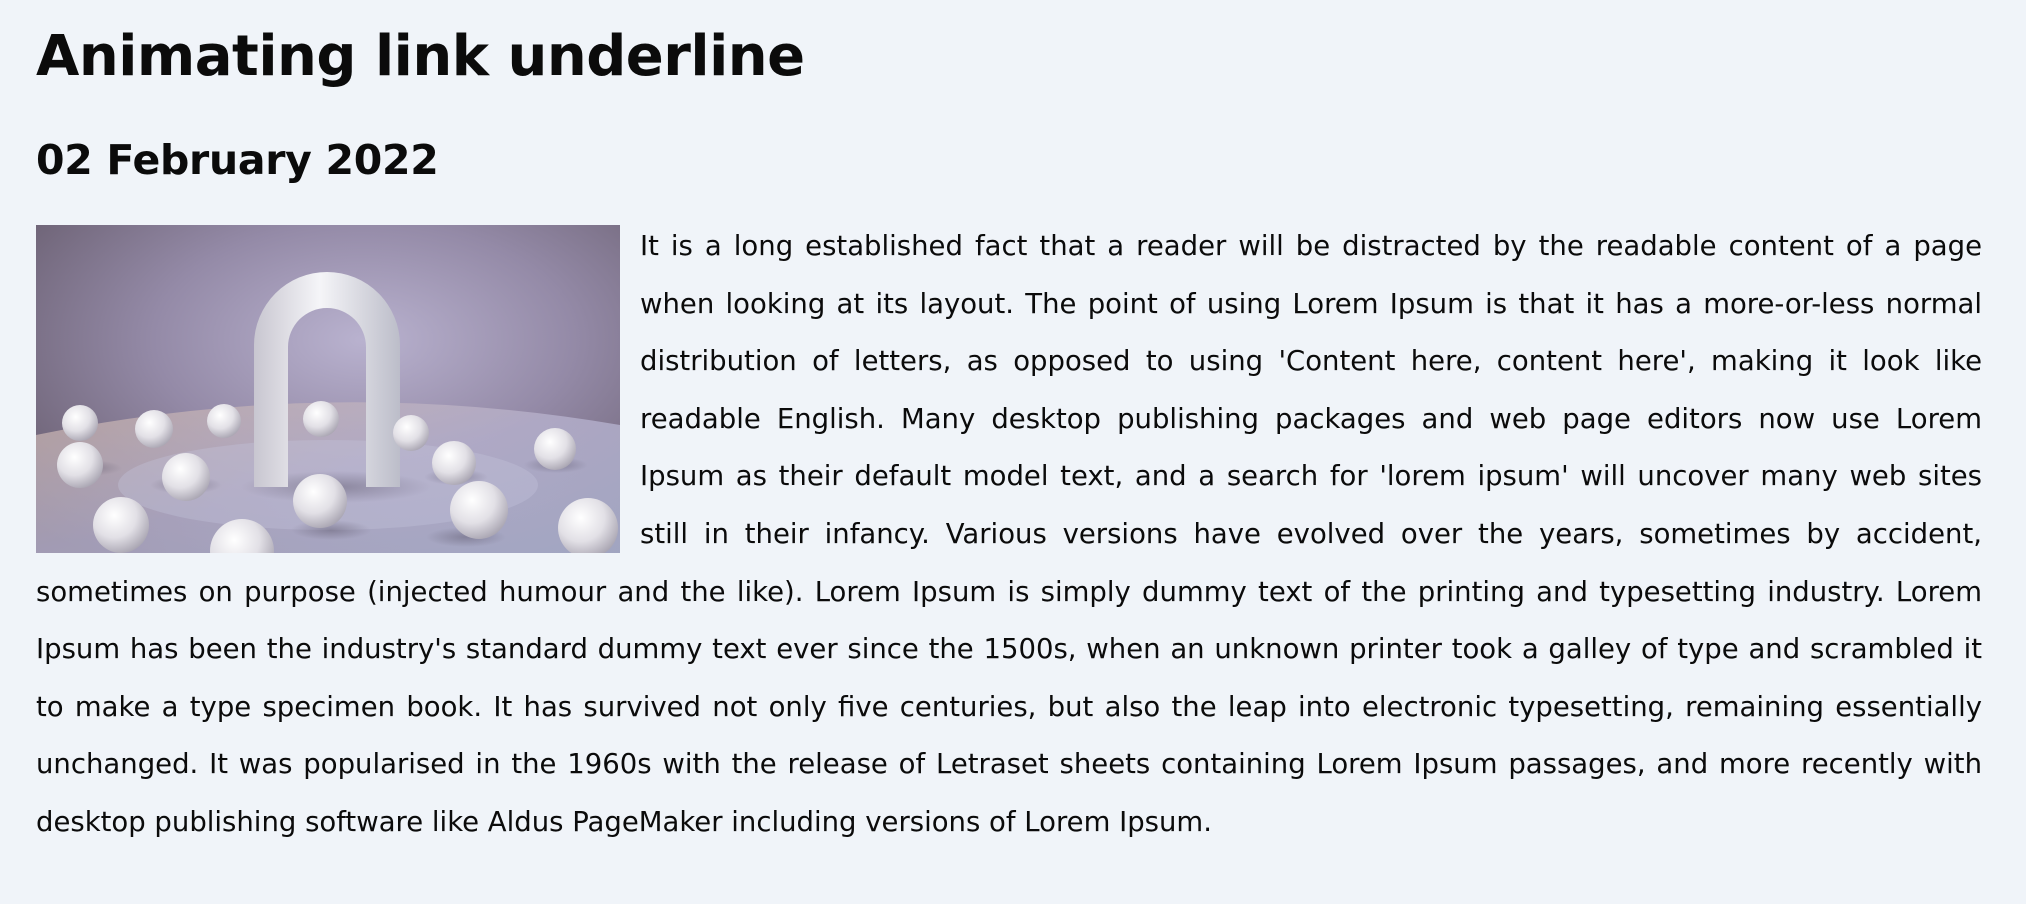  What do you see at coordinates (237, 160) in the screenshot?
I see `article-date: 02 February 2022` at bounding box center [237, 160].